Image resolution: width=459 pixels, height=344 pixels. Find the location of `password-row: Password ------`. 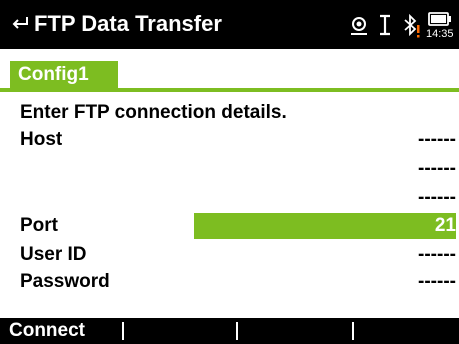

password-row: Password ------ is located at coordinates (238, 282).